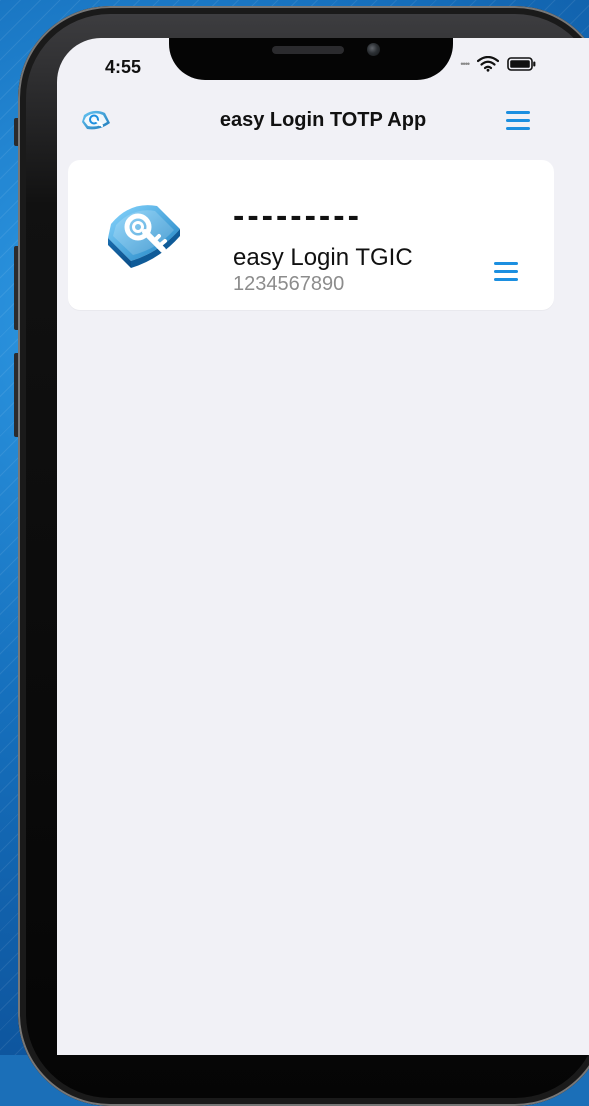 The image size is (589, 1106). Describe the element at coordinates (323, 257) in the screenshot. I see `account-name: easy Login TGIC` at that location.